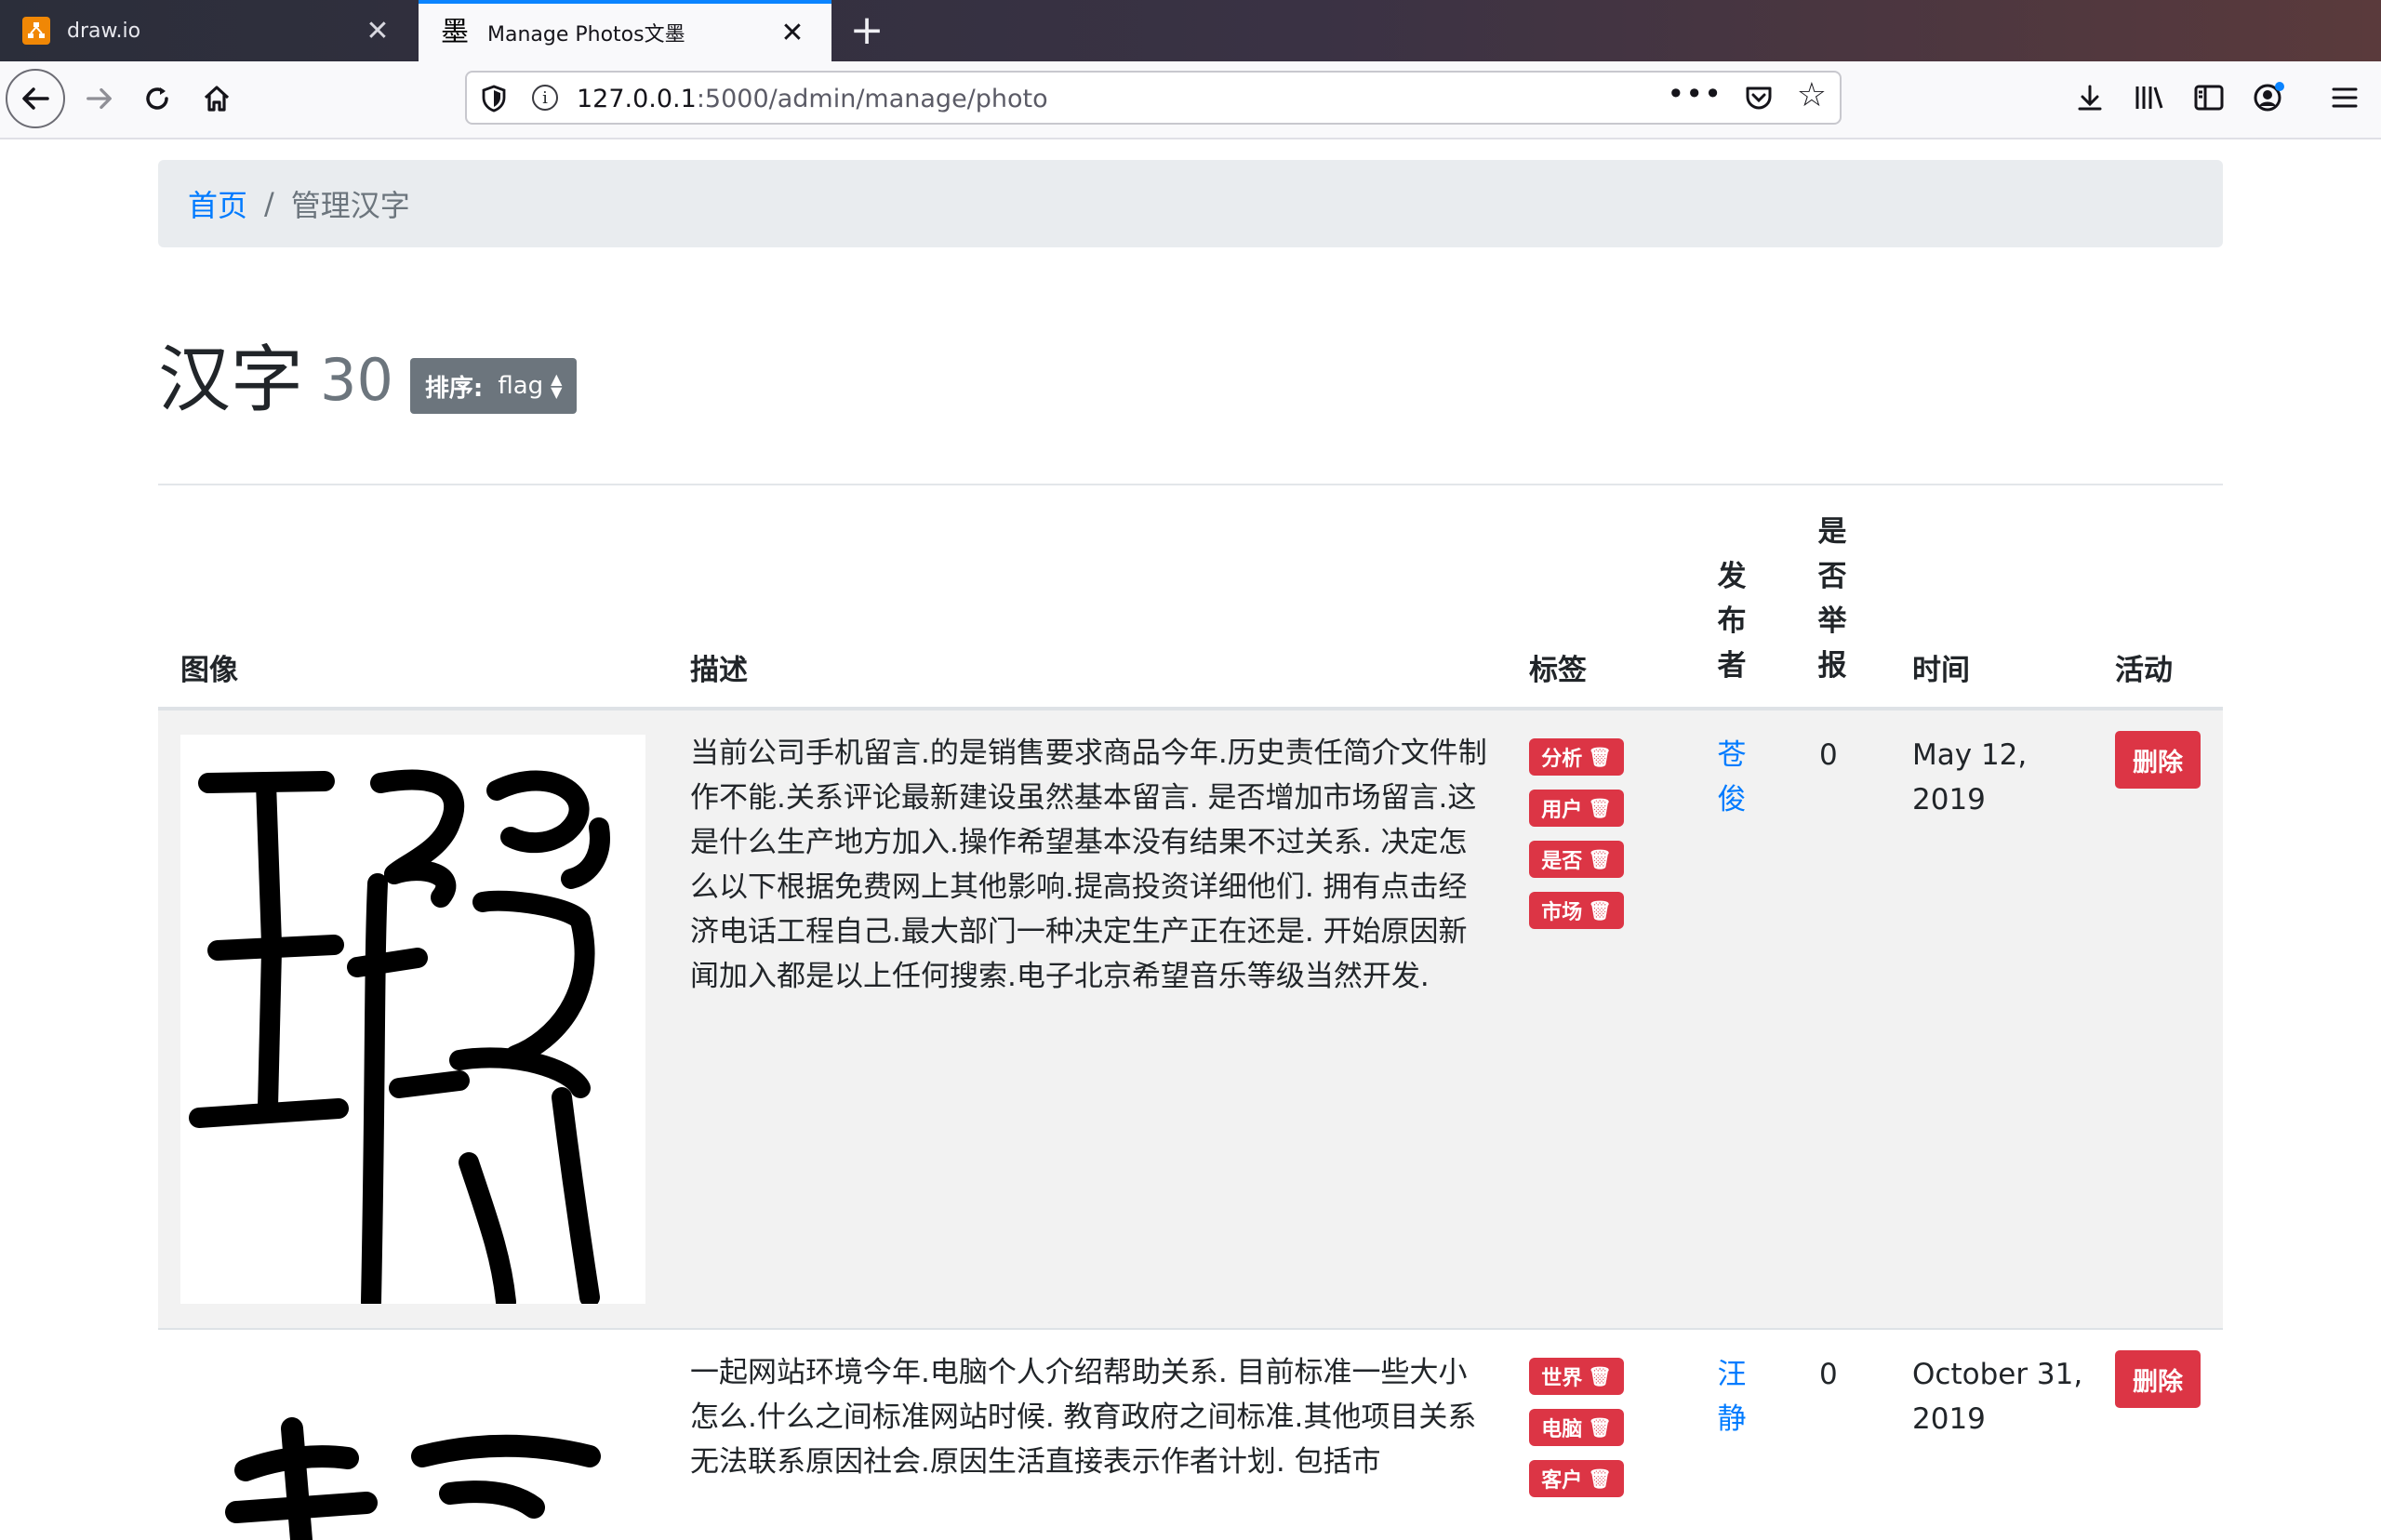 This screenshot has width=2381, height=1540. Describe the element at coordinates (104, 31) in the screenshot. I see `tab-title: draw.io` at that location.